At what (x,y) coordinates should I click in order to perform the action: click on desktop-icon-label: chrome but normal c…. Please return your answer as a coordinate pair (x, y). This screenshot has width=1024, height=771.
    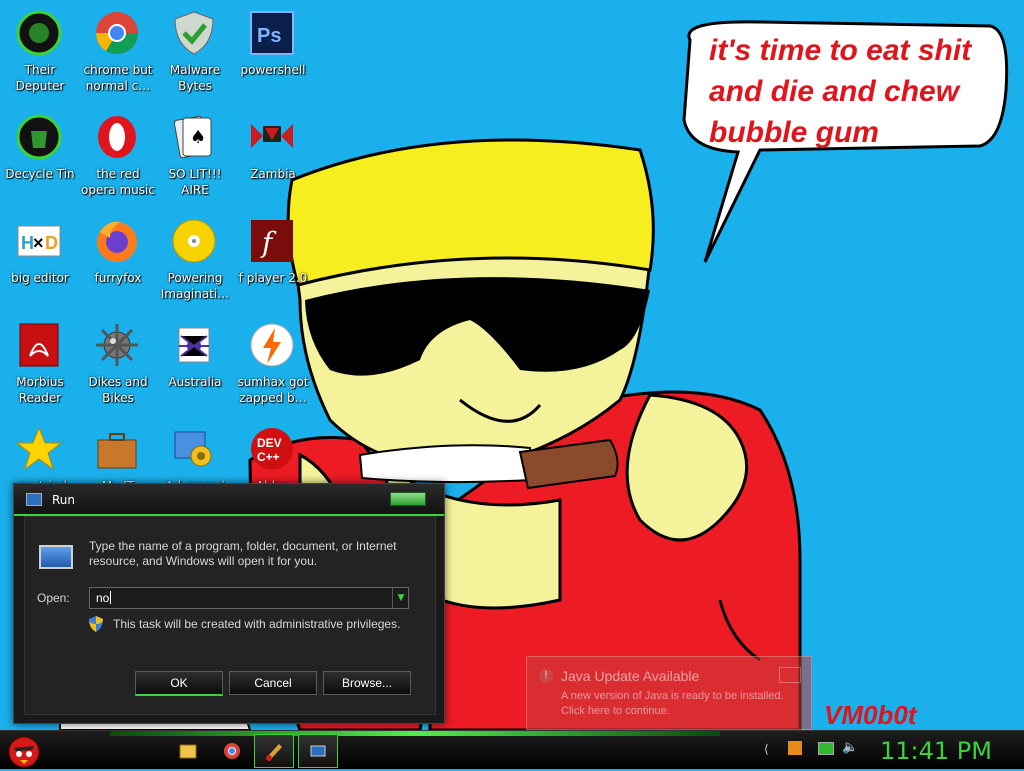
    Looking at the image, I should click on (118, 78).